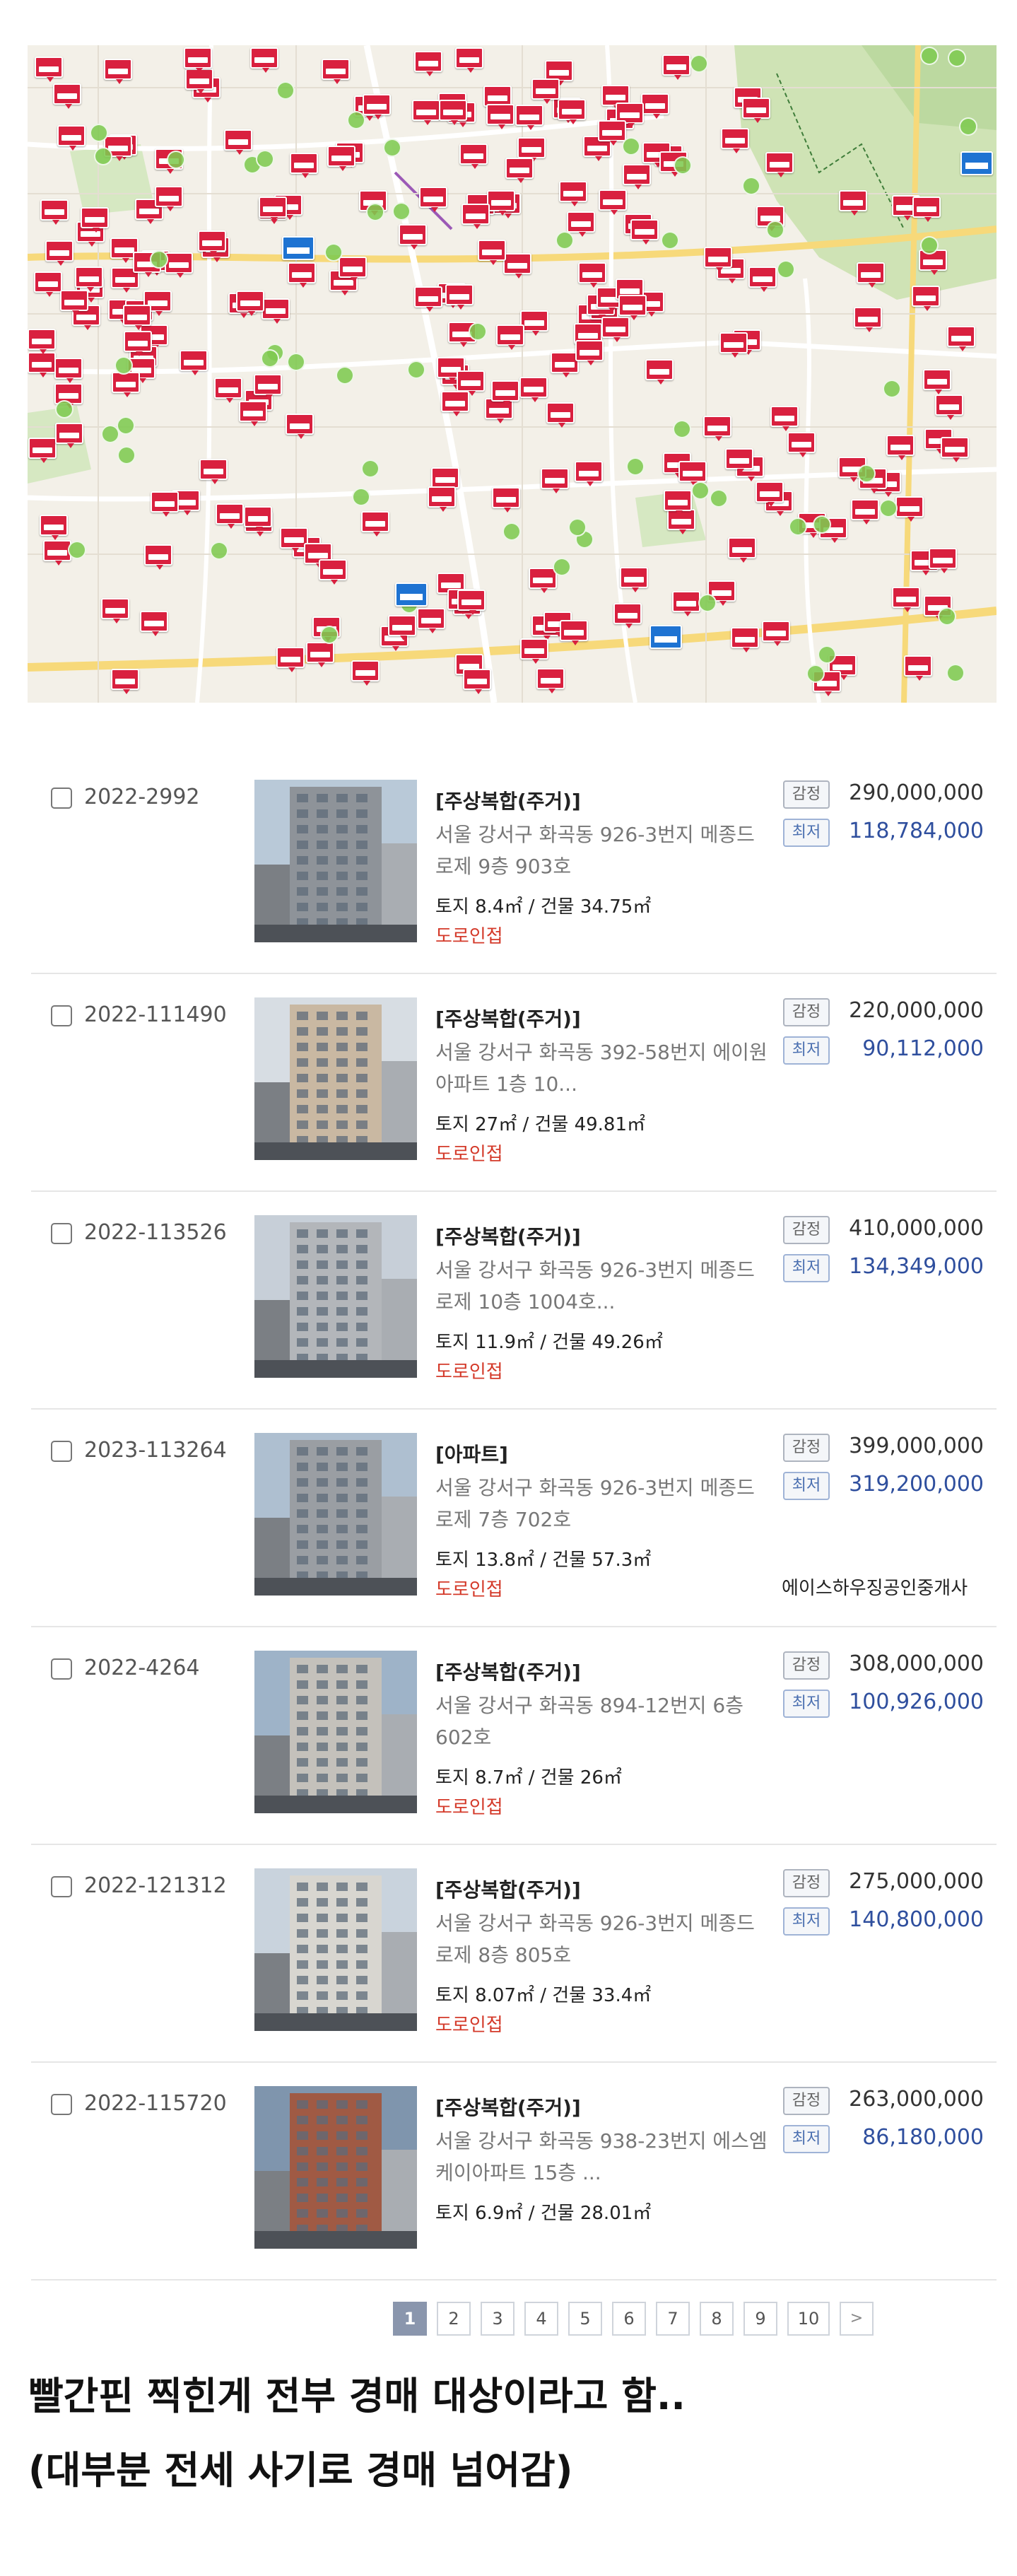 The width and height of the screenshot is (1017, 2576). What do you see at coordinates (601, 851) in the screenshot?
I see `property-address: 서울 강서구 화곡동 926-3번지 메종드로제 9층 903호` at bounding box center [601, 851].